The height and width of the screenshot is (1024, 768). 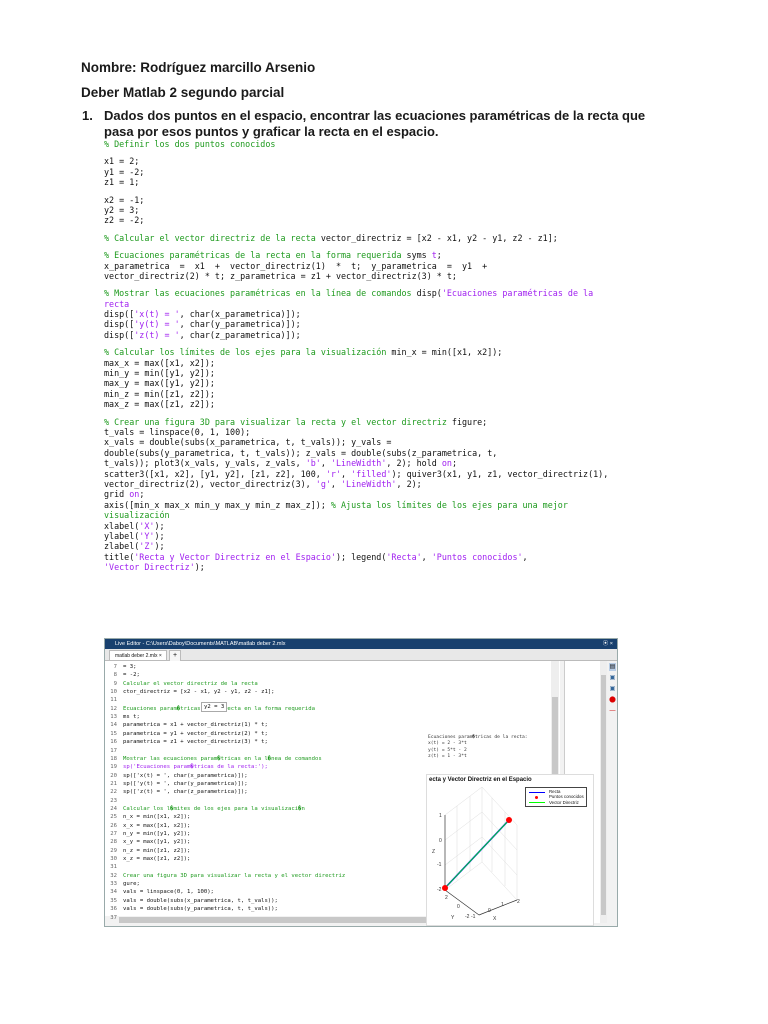 I want to click on editor-line: = -2;, so click(x=131, y=675).